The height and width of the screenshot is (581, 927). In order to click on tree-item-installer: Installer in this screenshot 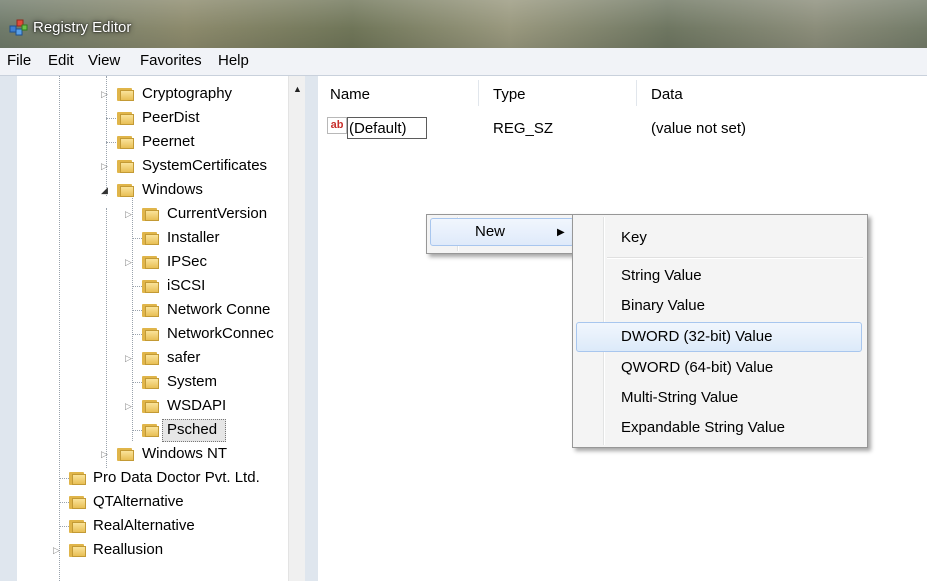, I will do `click(156, 239)`.